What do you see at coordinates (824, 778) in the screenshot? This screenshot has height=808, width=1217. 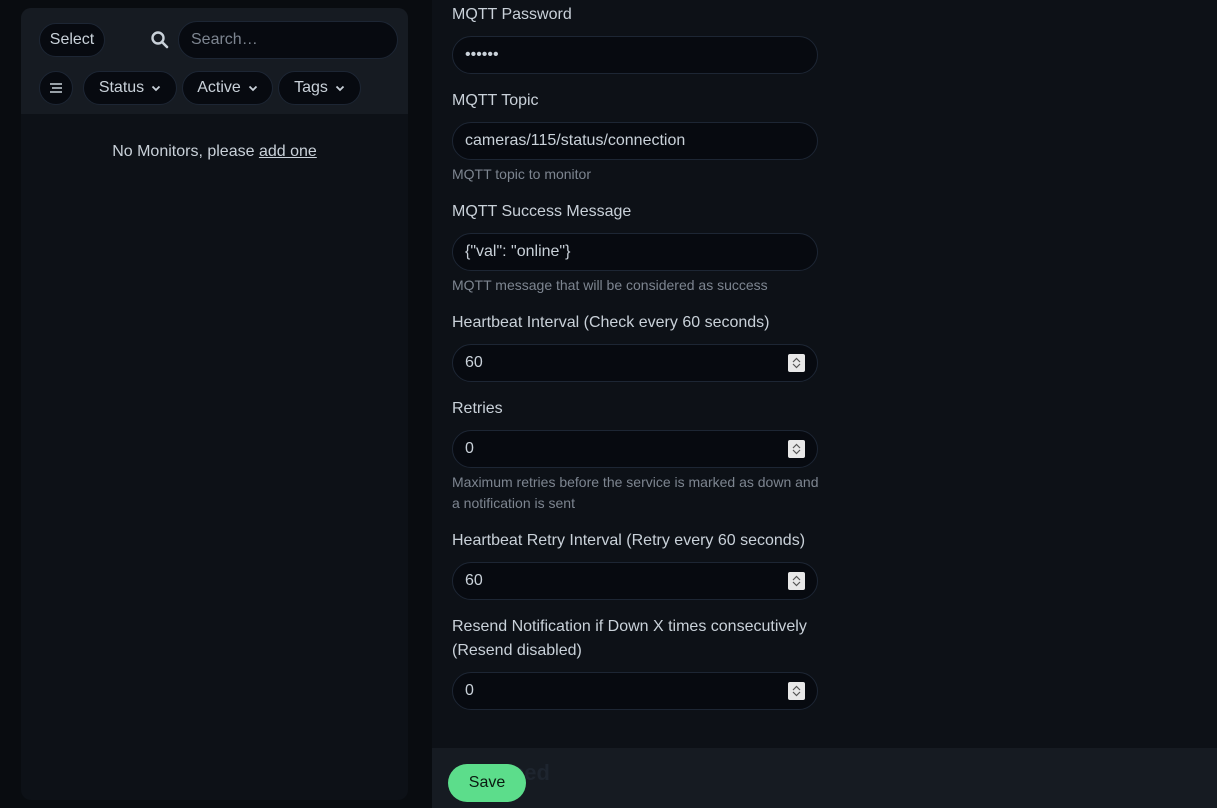 I see `form-footer: ced Save` at bounding box center [824, 778].